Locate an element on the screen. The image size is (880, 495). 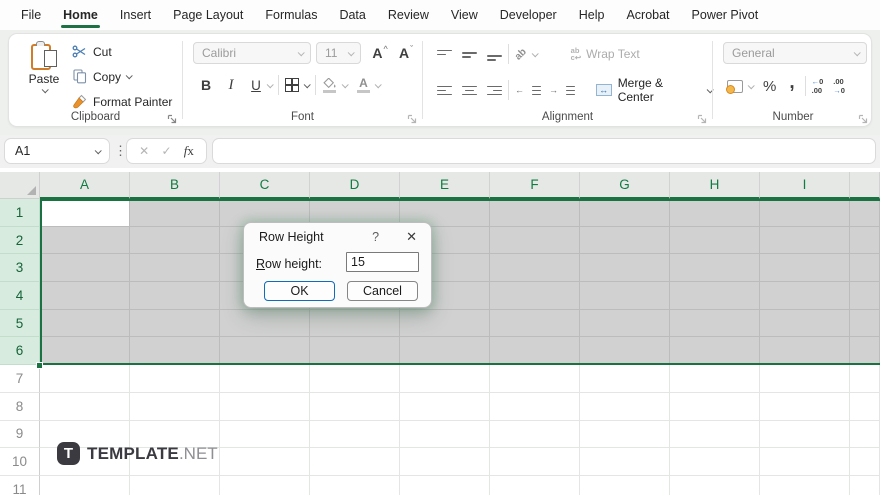
menu-tab-data: Data is located at coordinates (352, 15).